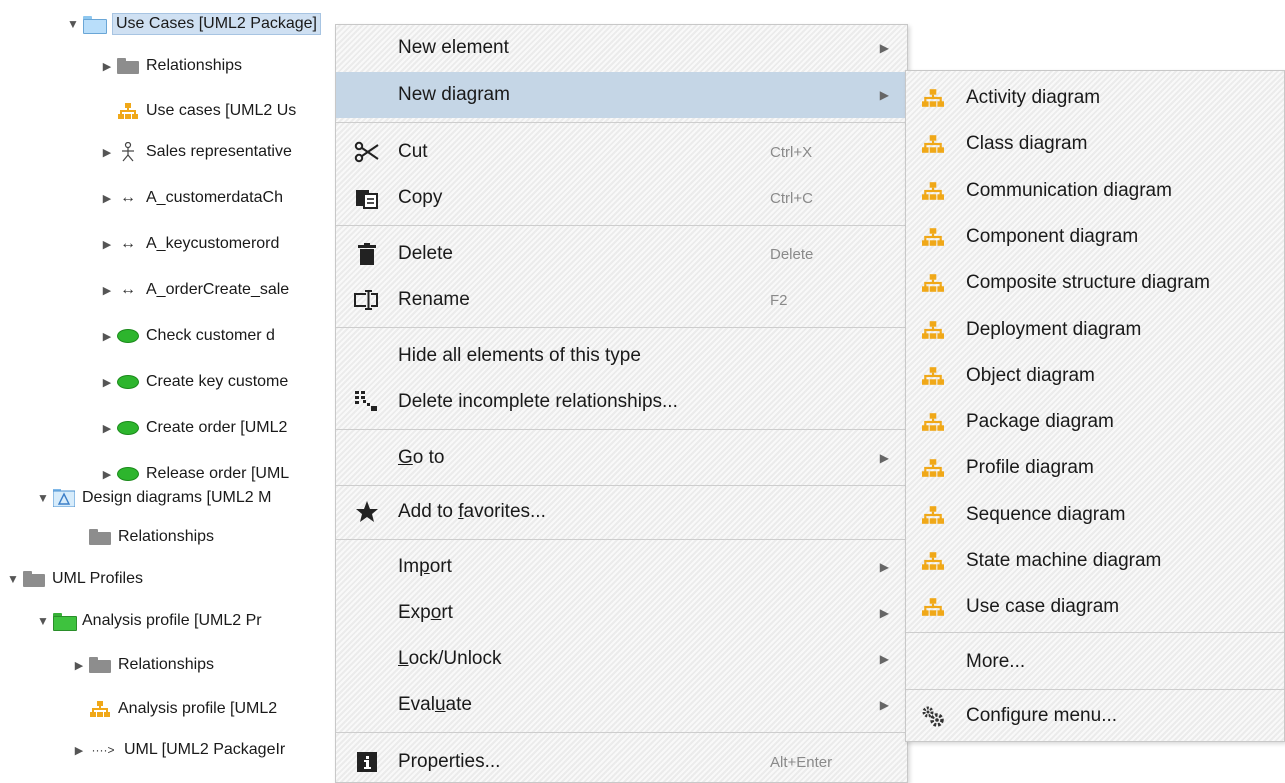 The image size is (1285, 783). I want to click on submenu-item-use-case-diagram: Use case diagram, so click(1095, 607).